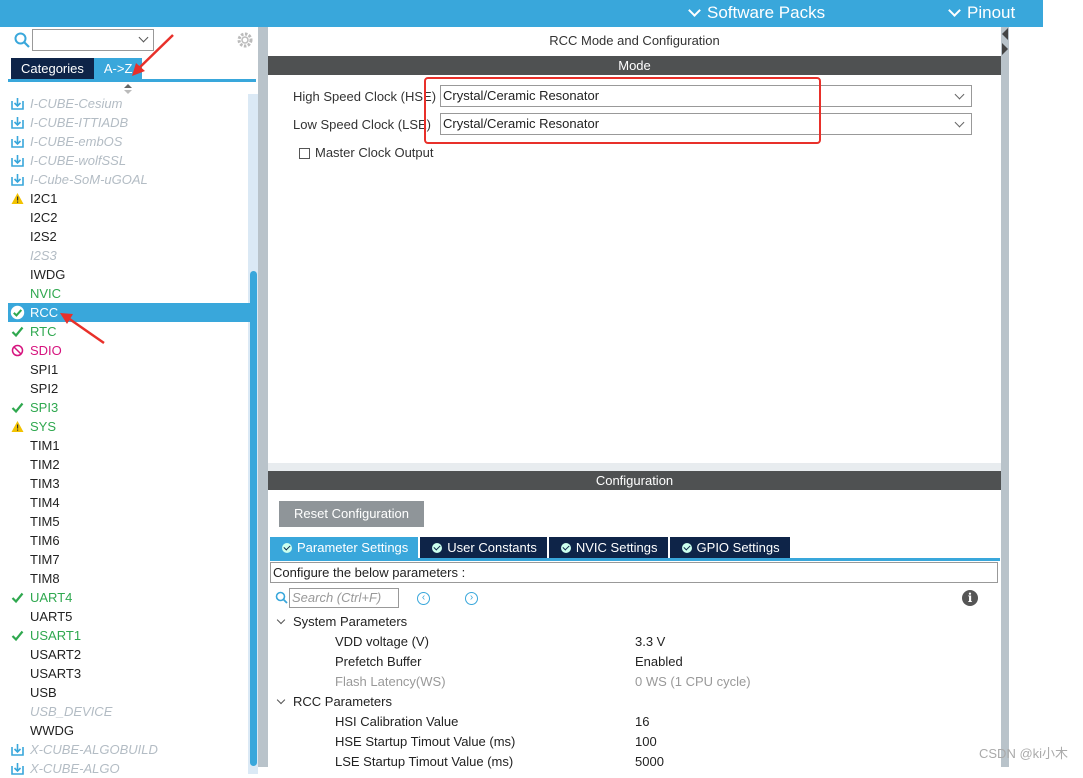 Image resolution: width=1083 pixels, height=778 pixels. Describe the element at coordinates (423, 598) in the screenshot. I see `previous-icon: ‹` at that location.